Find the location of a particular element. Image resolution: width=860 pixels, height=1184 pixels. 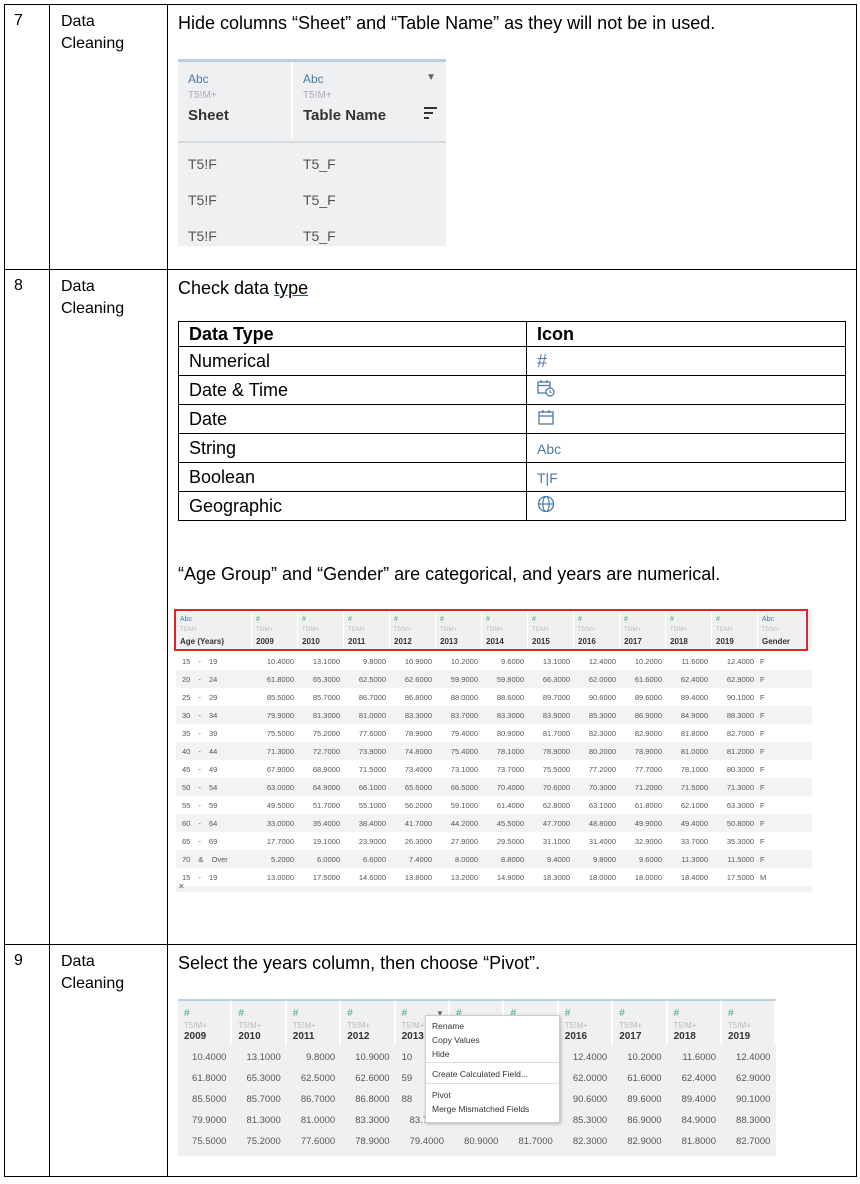

column-header: # T5!M+ 2016 is located at coordinates (586, 1023).